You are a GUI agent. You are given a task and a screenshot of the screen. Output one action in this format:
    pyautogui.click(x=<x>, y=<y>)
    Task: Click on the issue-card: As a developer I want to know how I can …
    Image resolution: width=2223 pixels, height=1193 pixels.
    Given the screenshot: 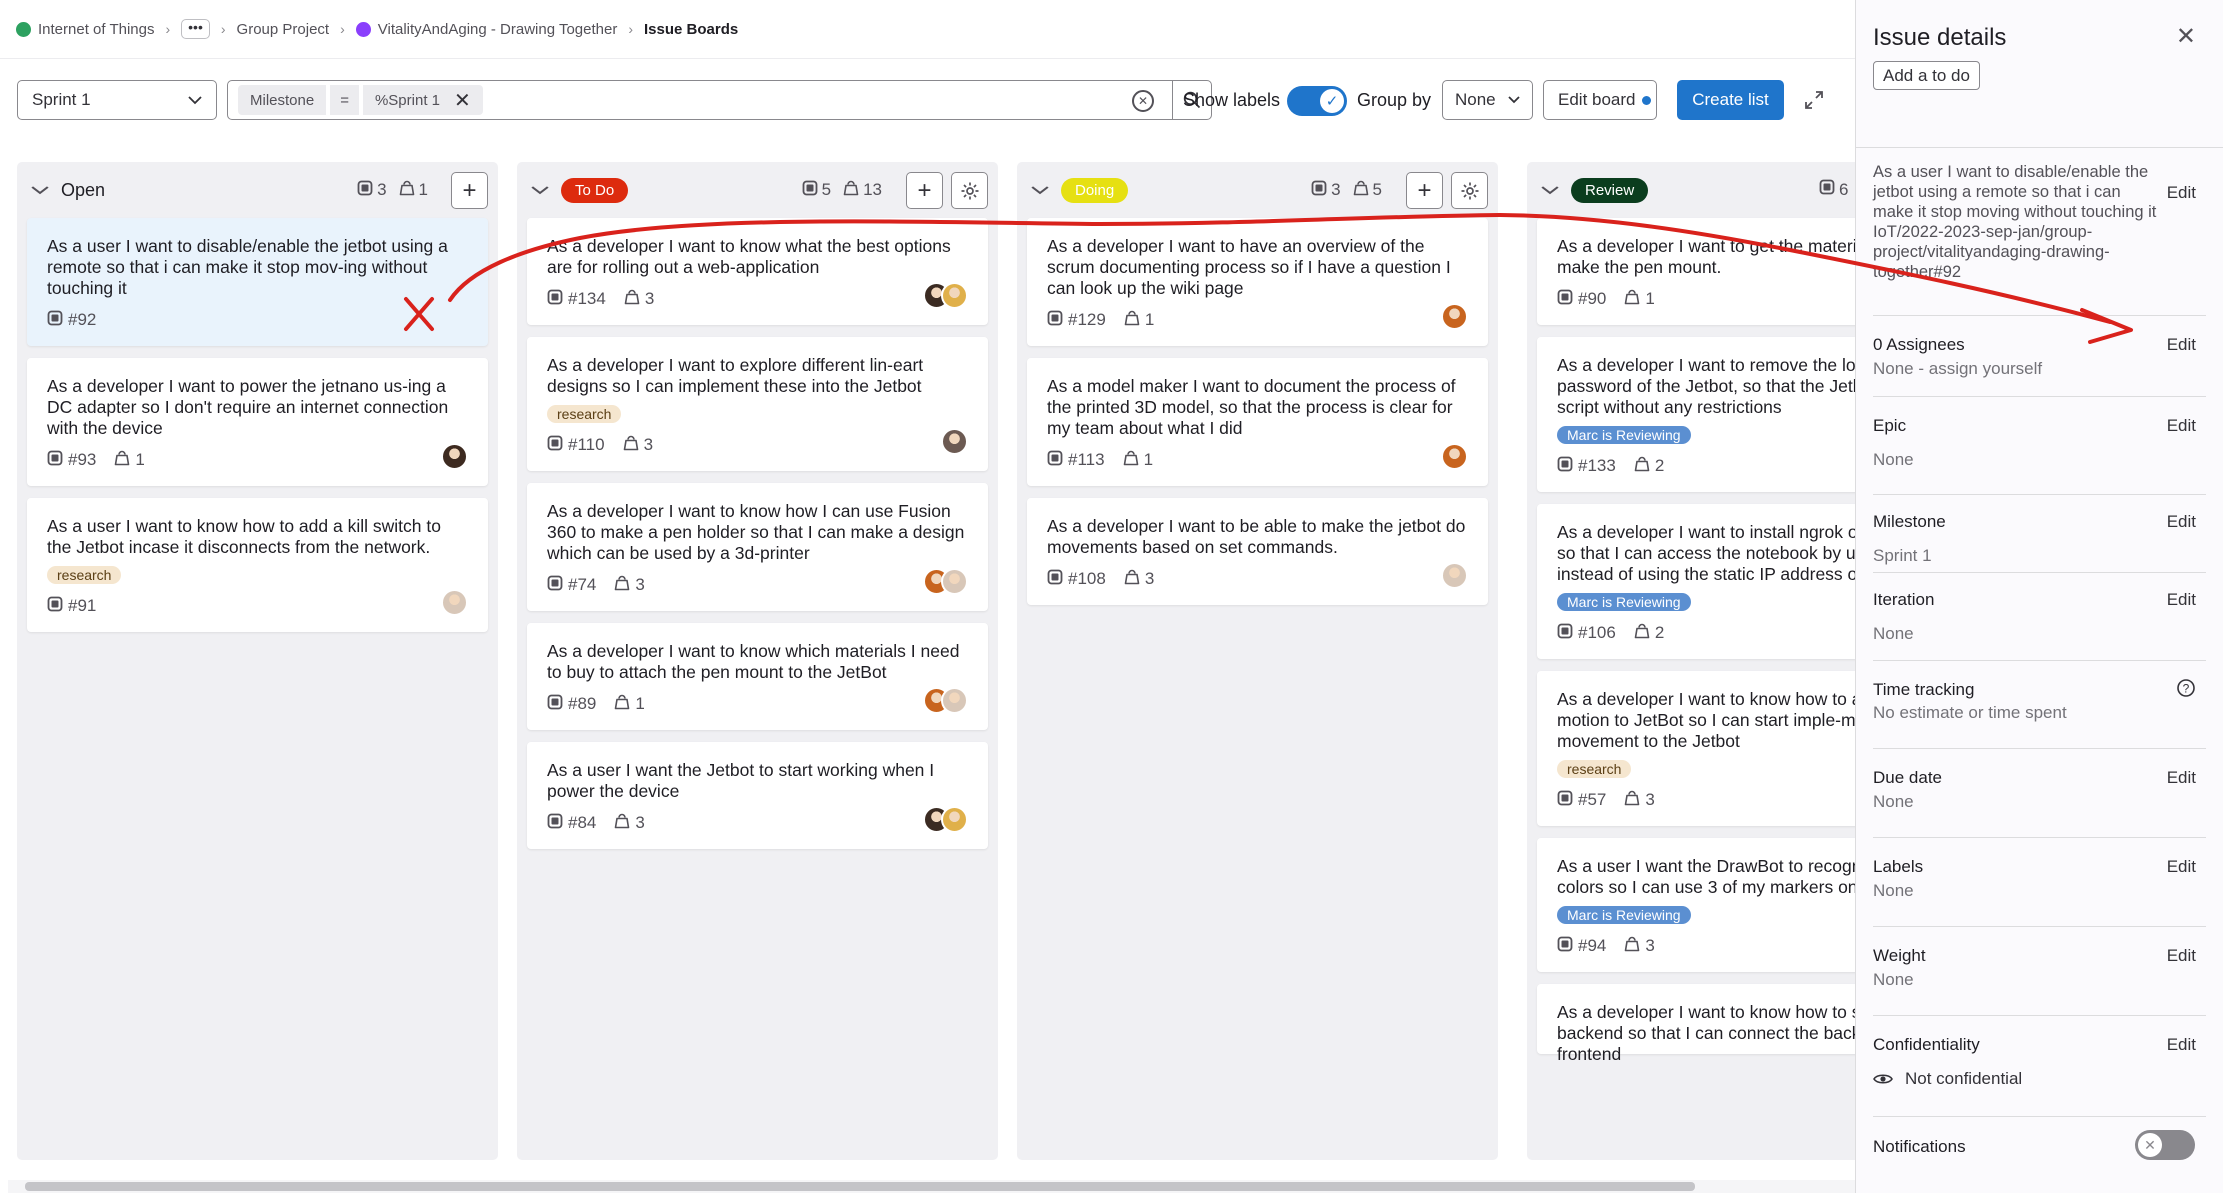 What is the action you would take?
    pyautogui.click(x=757, y=547)
    